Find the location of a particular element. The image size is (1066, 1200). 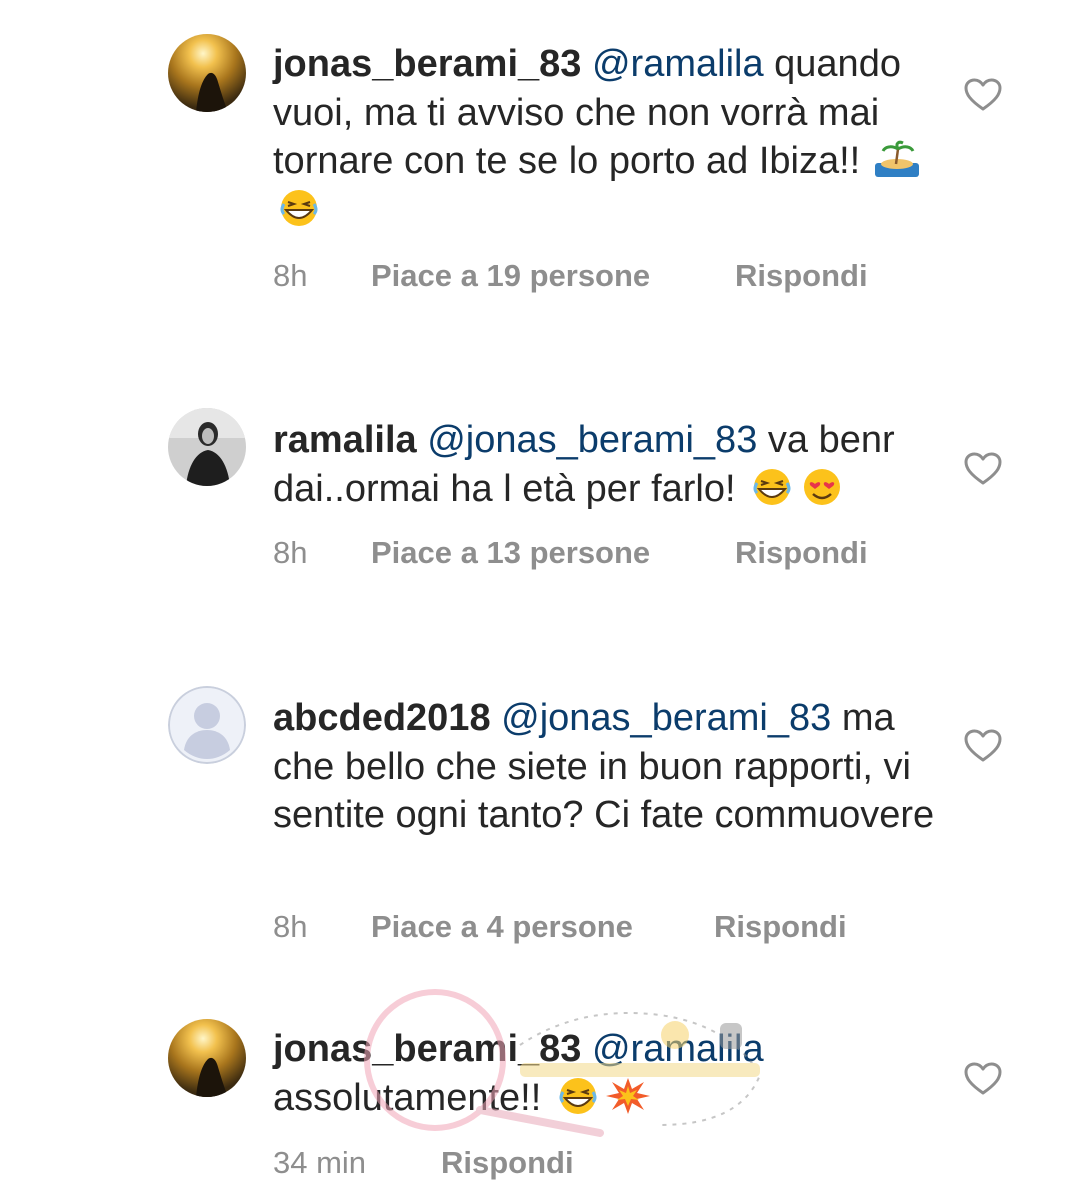

comment-username: ramalila is located at coordinates (345, 440).